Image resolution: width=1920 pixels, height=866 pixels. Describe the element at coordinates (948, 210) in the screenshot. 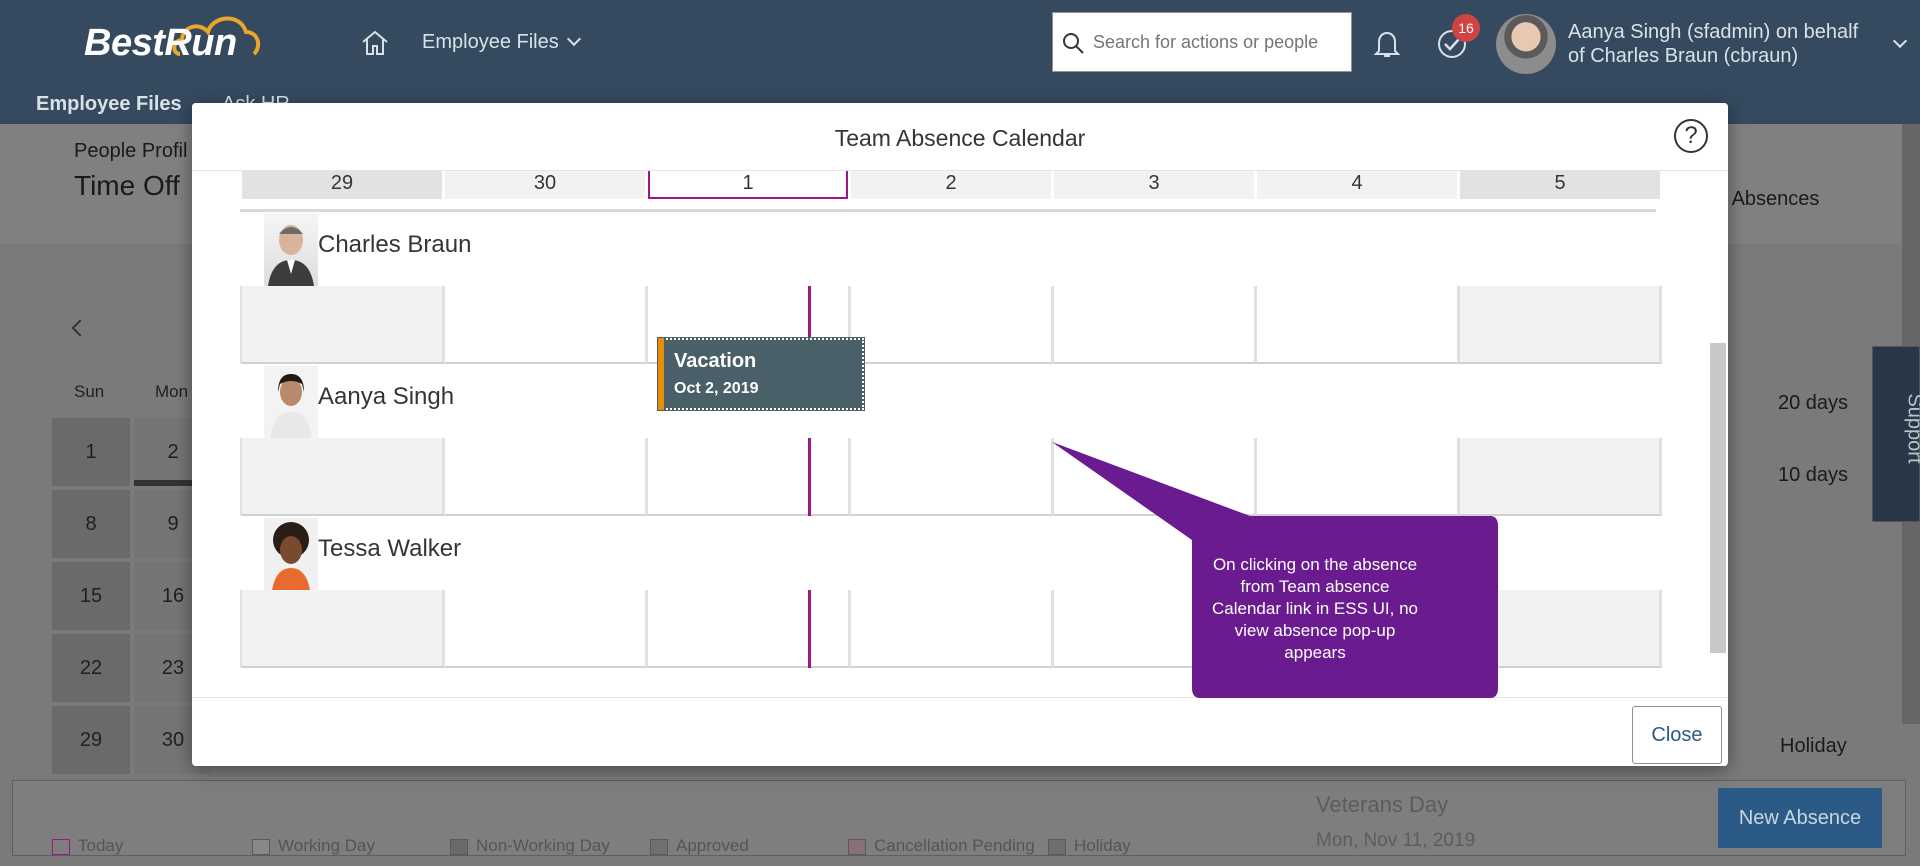

I see `header-divider` at that location.